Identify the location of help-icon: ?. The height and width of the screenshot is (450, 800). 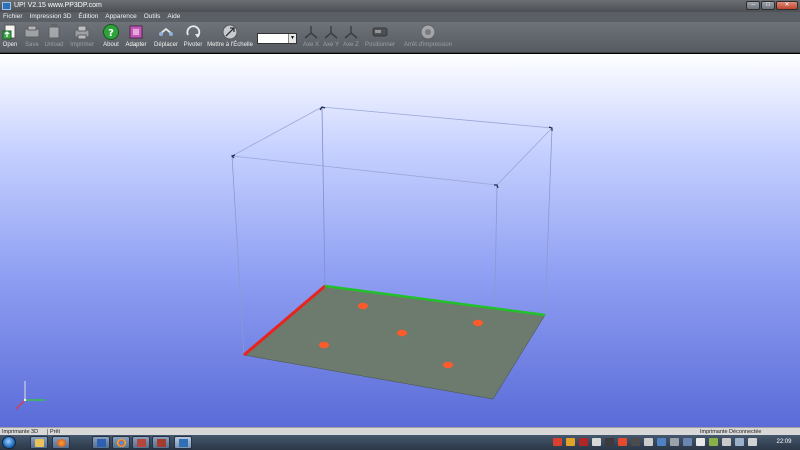
(111, 32).